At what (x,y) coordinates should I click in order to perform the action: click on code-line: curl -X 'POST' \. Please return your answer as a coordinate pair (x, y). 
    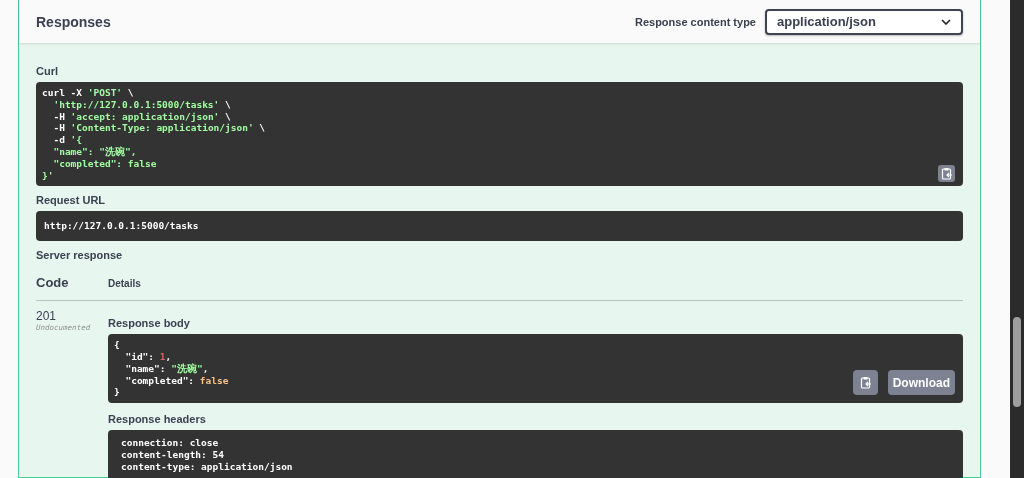
    Looking at the image, I should click on (88, 93).